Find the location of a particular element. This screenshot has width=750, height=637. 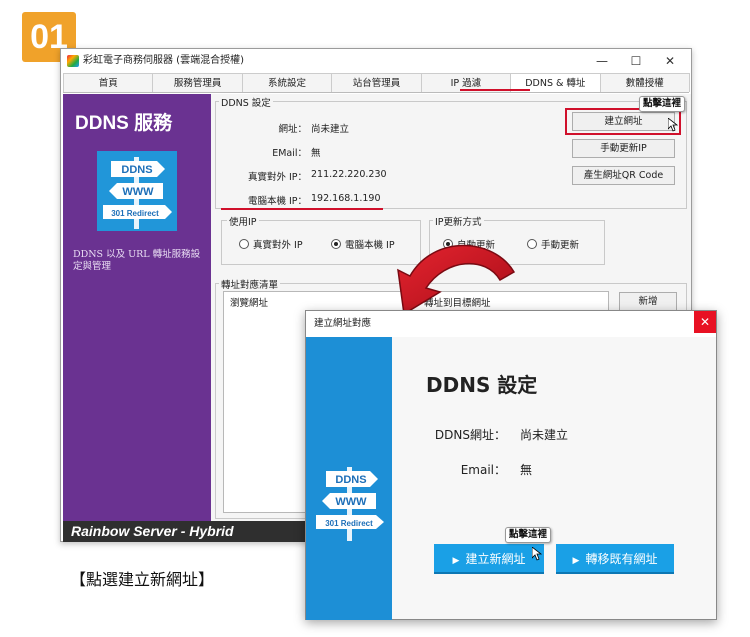

tab-license: 數體授權 is located at coordinates (644, 82).